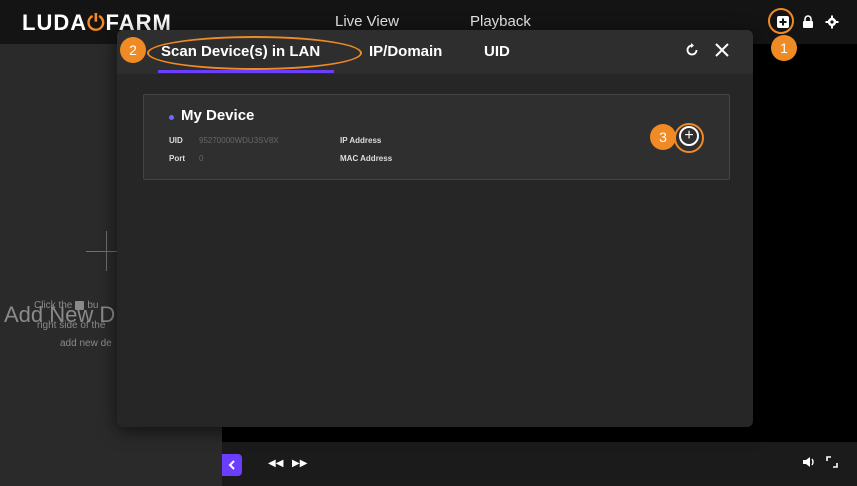 This screenshot has width=857, height=486. Describe the element at coordinates (722, 52) in the screenshot. I see `close-icon` at that location.